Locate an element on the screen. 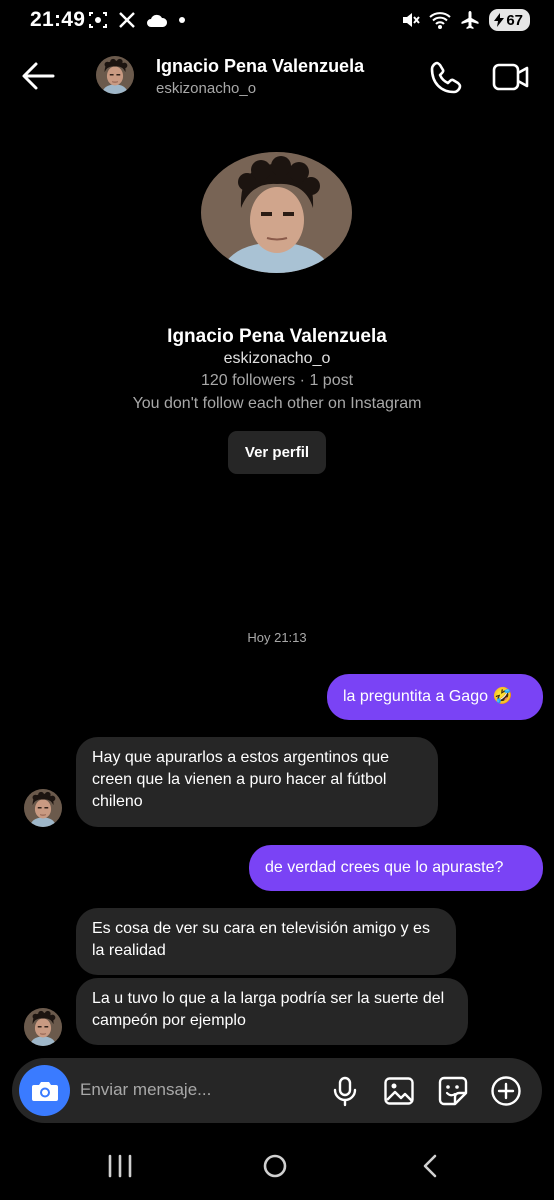 This screenshot has height=1200, width=554. home-icon is located at coordinates (275, 1166).